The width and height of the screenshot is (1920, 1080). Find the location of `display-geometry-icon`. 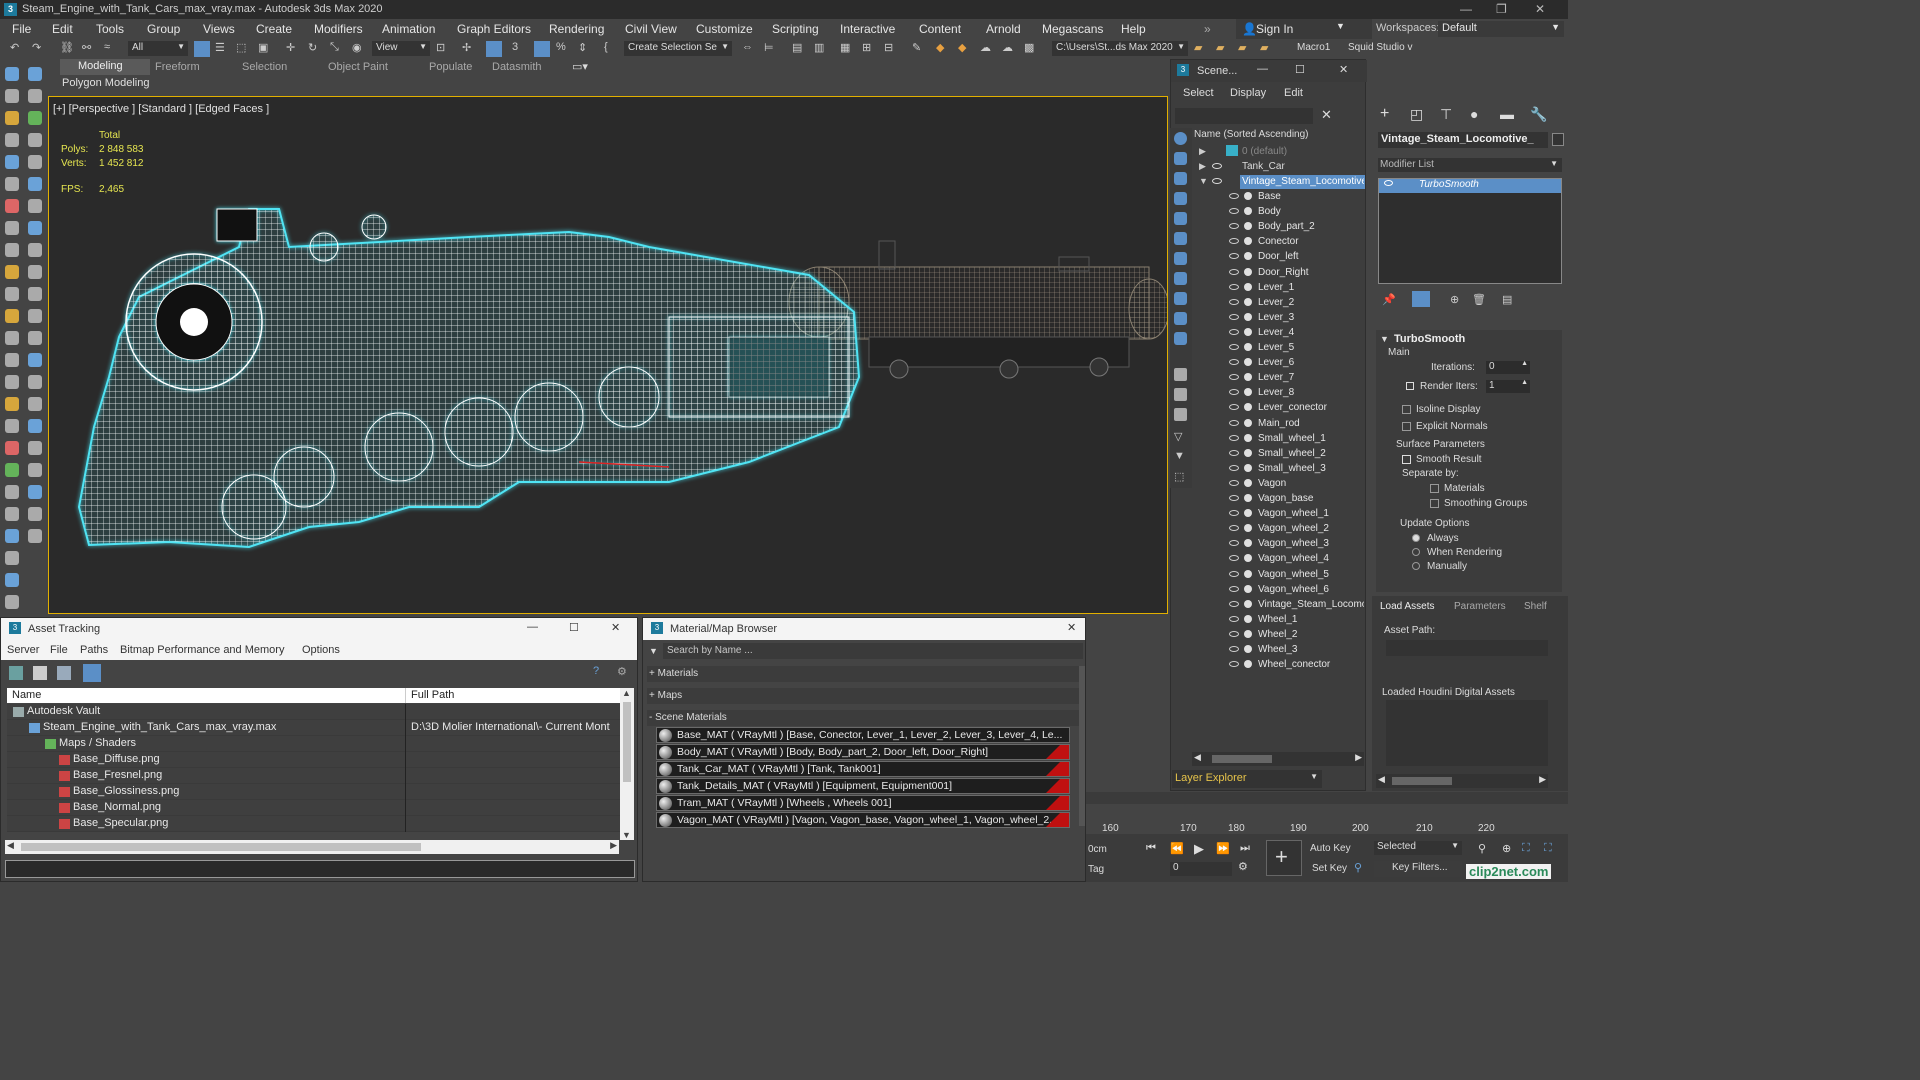

display-geometry-icon is located at coordinates (1180, 138).